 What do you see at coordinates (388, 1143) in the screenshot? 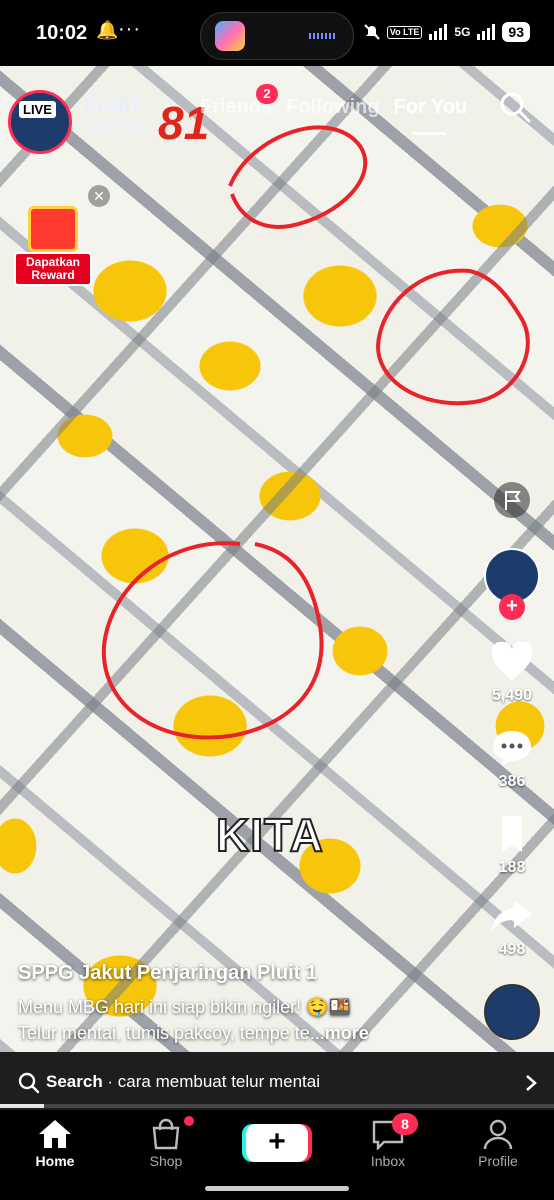
I see `nav-inbox: Inbox` at bounding box center [388, 1143].